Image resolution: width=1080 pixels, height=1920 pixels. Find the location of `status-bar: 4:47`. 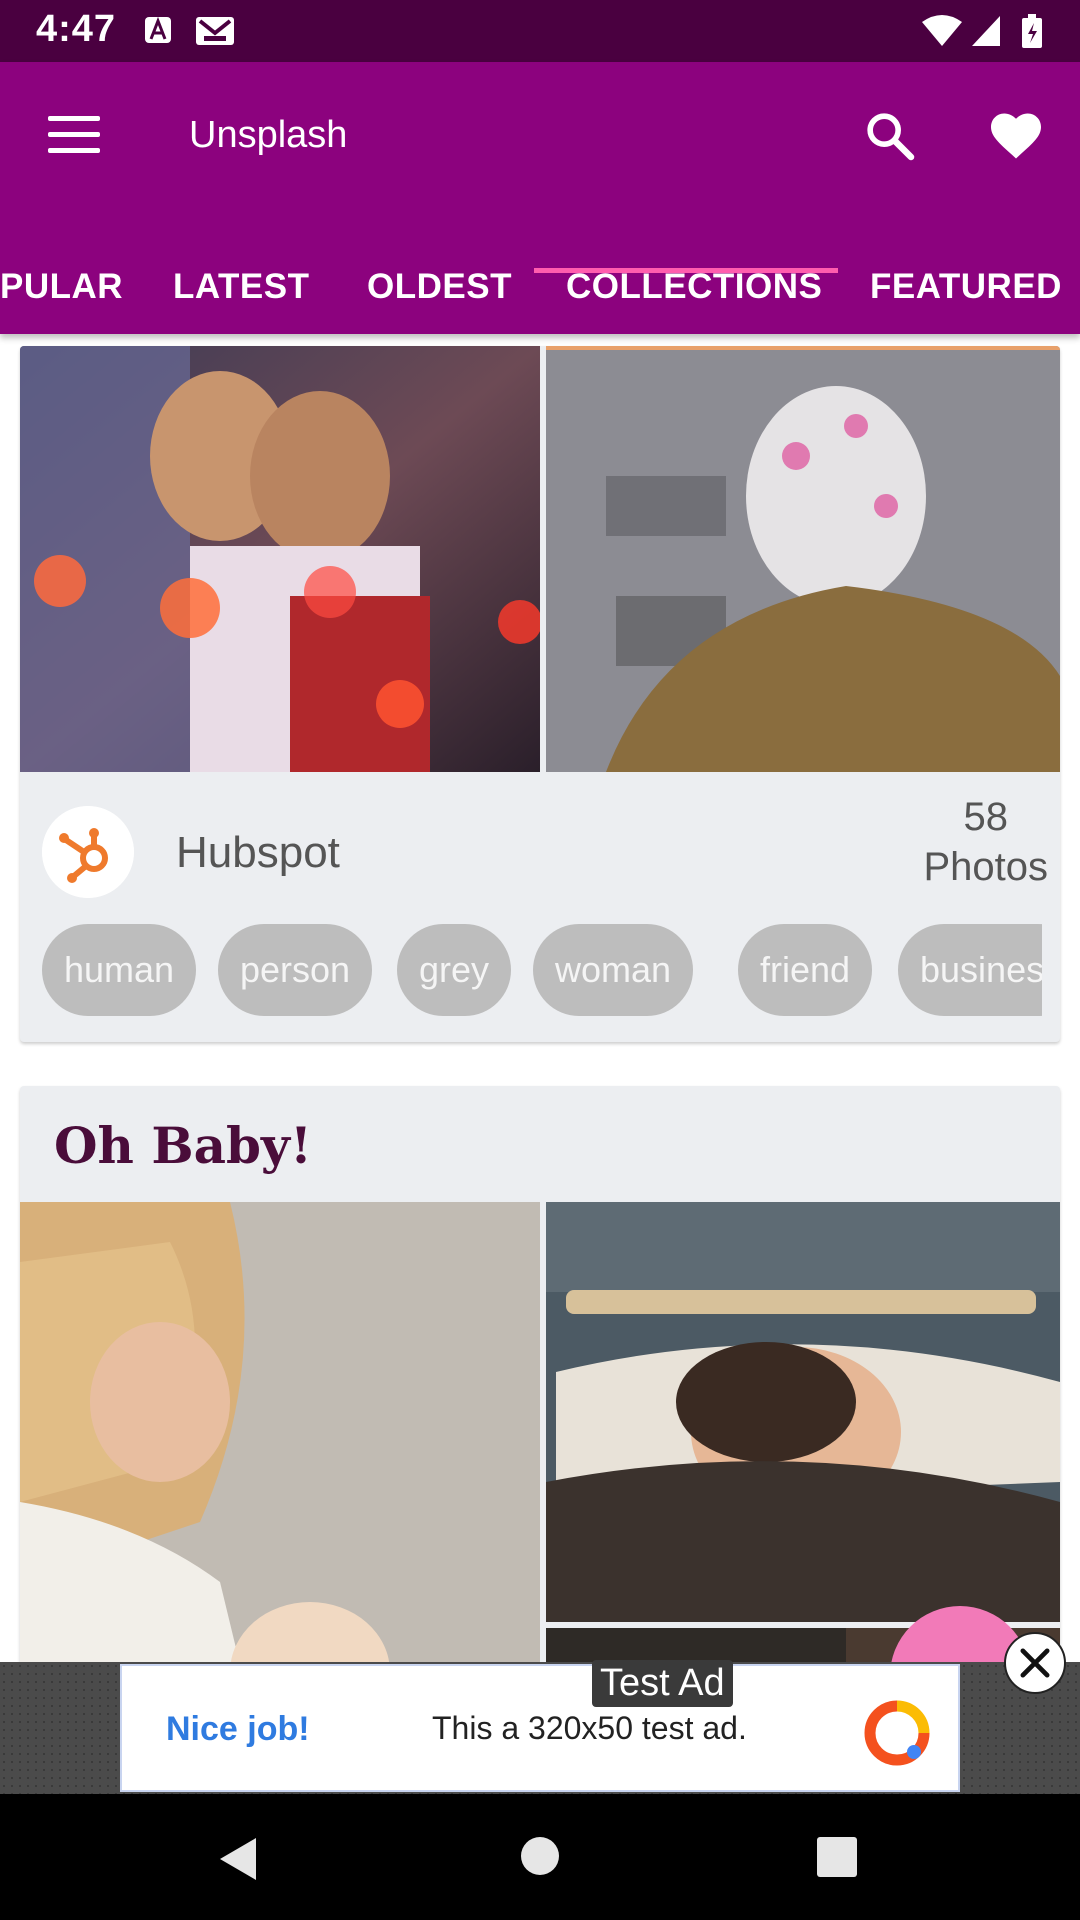

status-bar: 4:47 is located at coordinates (540, 31).